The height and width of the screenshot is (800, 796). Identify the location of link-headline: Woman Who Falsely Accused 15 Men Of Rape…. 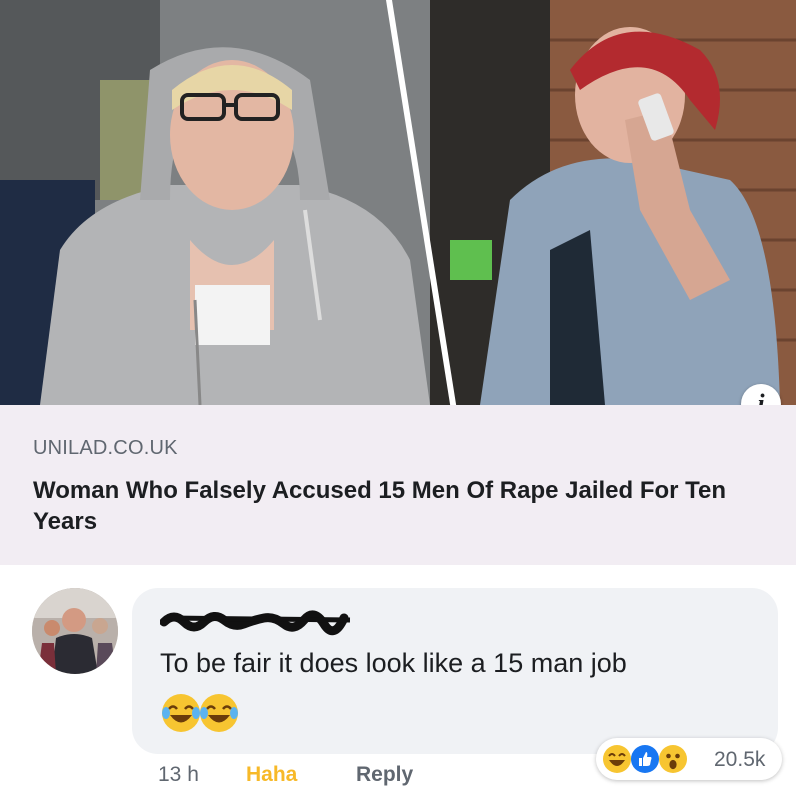
(403, 506).